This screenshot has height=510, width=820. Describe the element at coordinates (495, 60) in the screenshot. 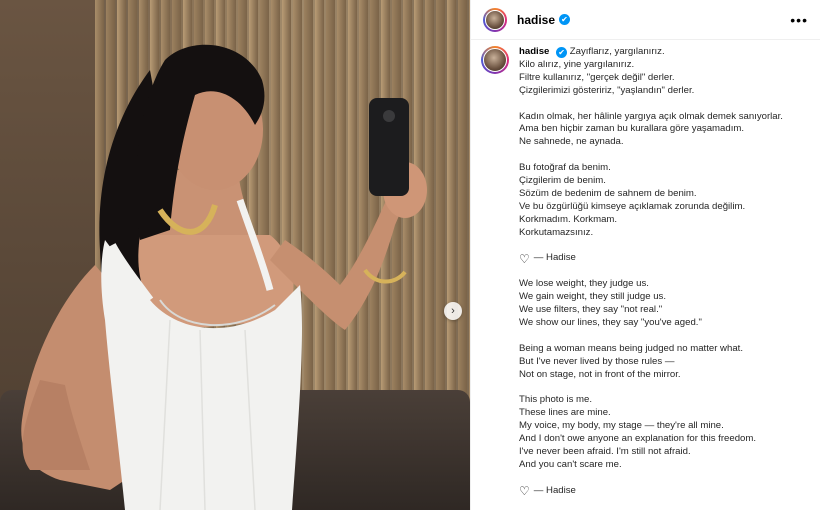

I see `caption-avatar` at that location.